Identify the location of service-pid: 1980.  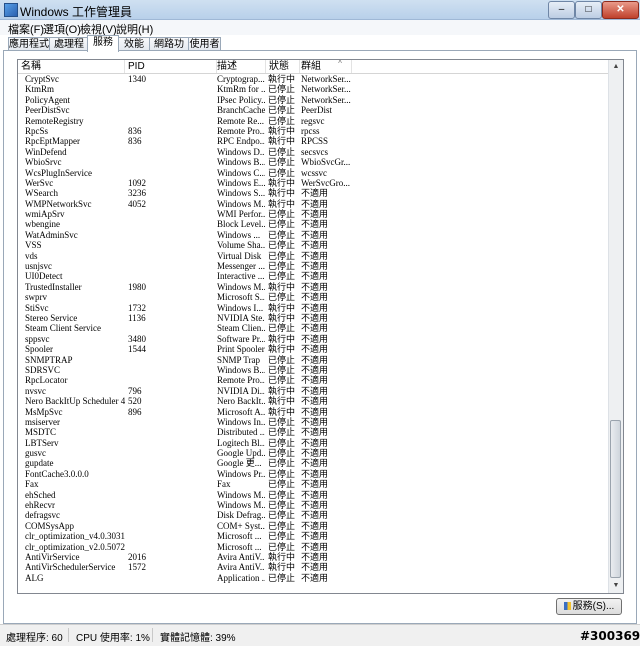
(137, 286).